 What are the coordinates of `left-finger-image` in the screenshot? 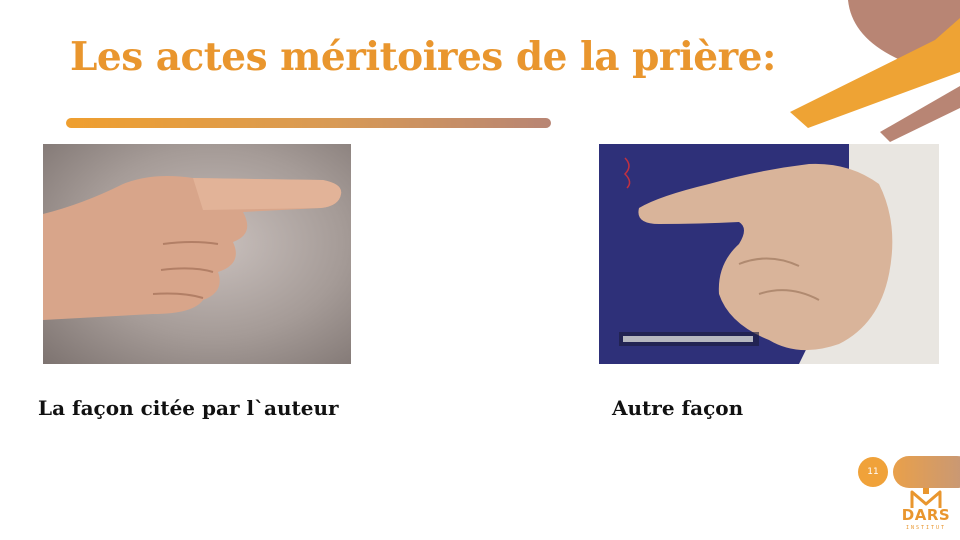 It's located at (197, 254).